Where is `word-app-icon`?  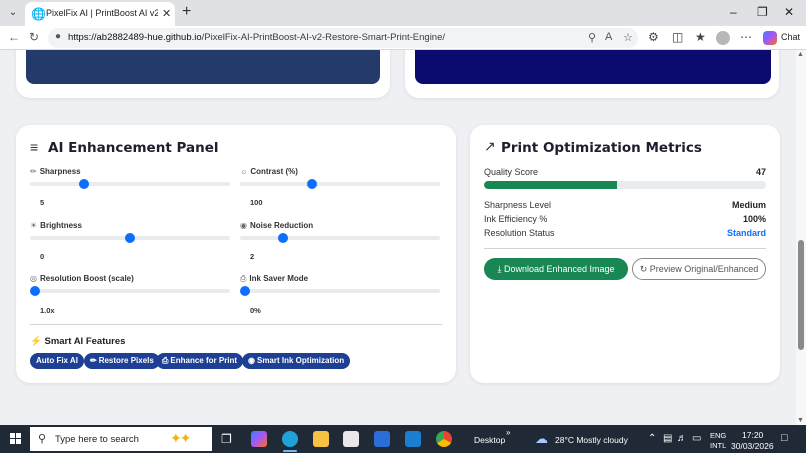
word-app-icon is located at coordinates (382, 439).